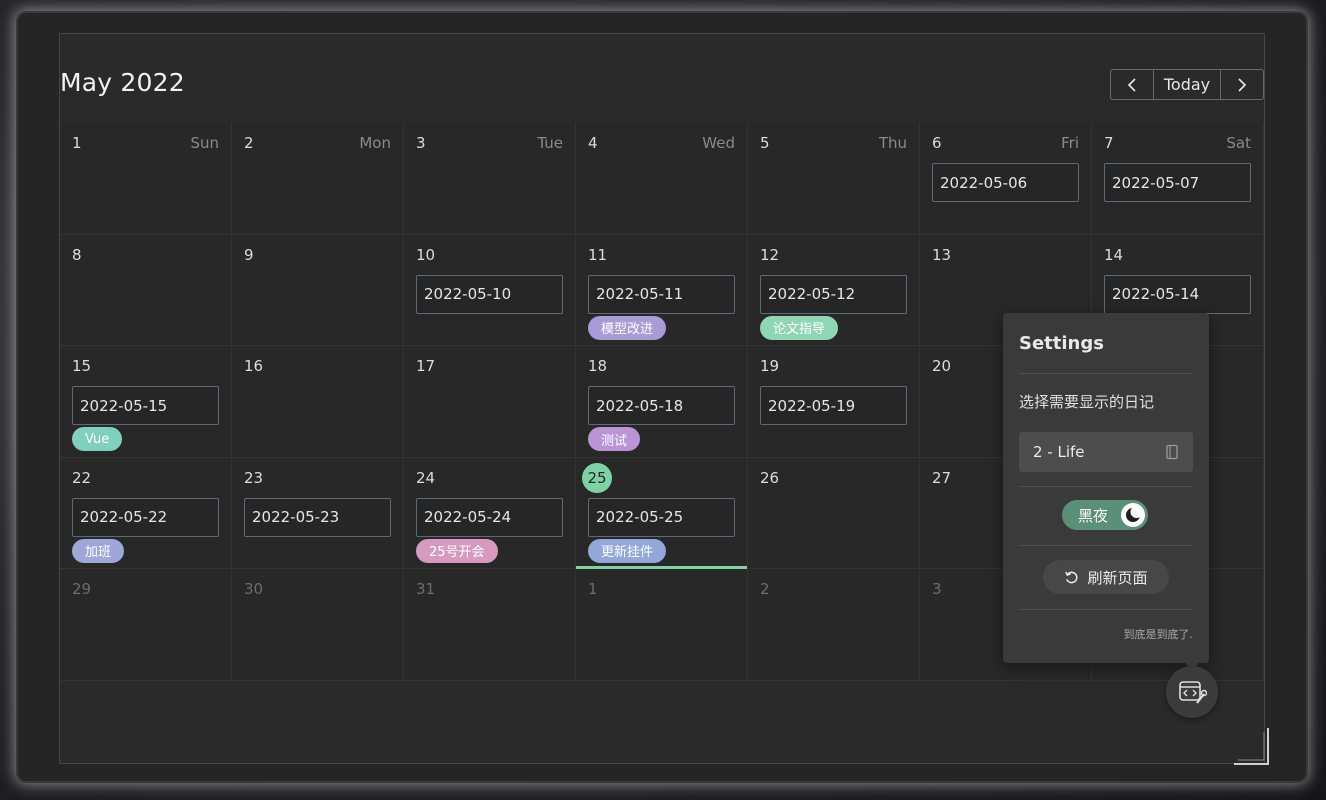  I want to click on diary-entry: 2022-05-07, so click(1177, 182).